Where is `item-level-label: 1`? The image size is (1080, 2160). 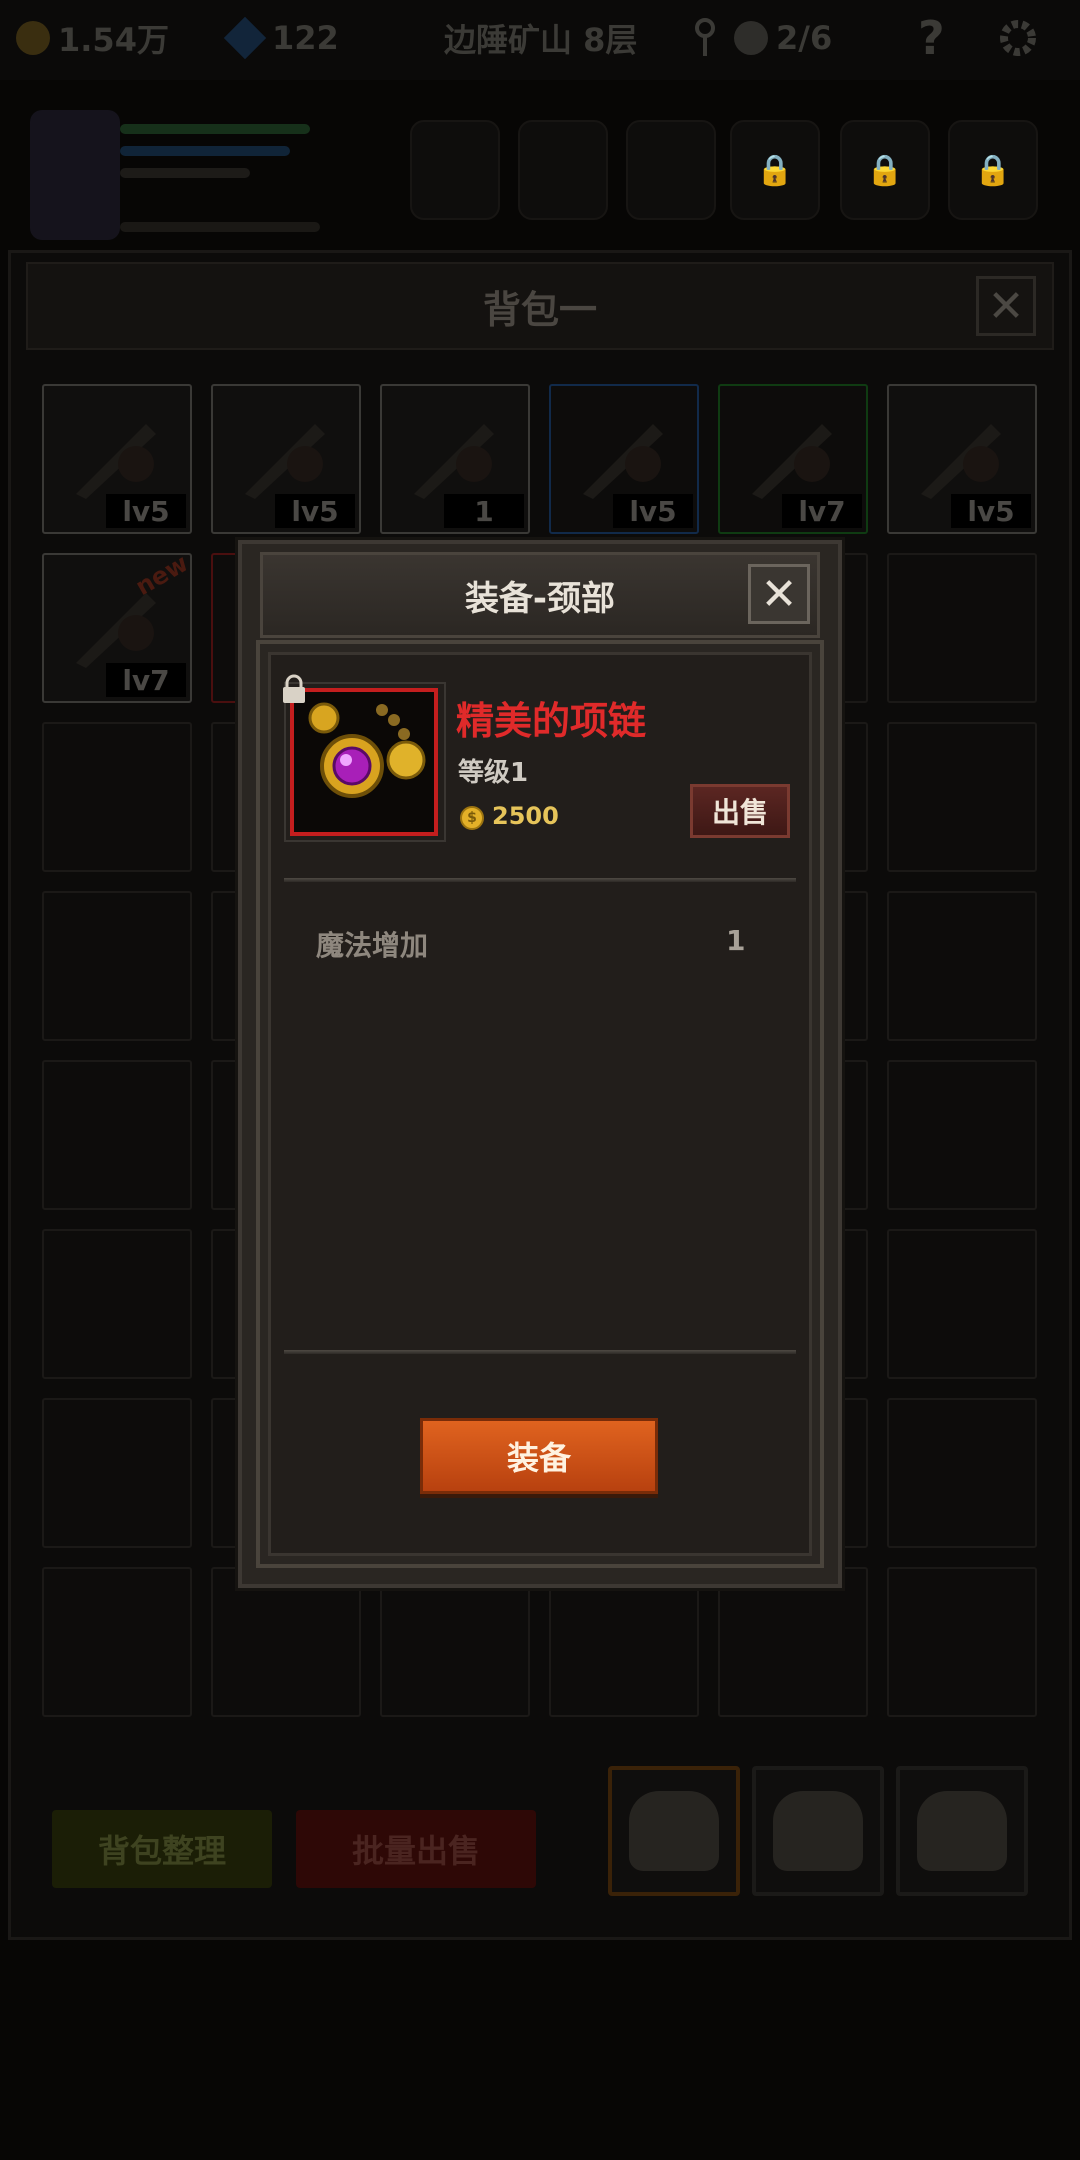 item-level-label: 1 is located at coordinates (484, 511).